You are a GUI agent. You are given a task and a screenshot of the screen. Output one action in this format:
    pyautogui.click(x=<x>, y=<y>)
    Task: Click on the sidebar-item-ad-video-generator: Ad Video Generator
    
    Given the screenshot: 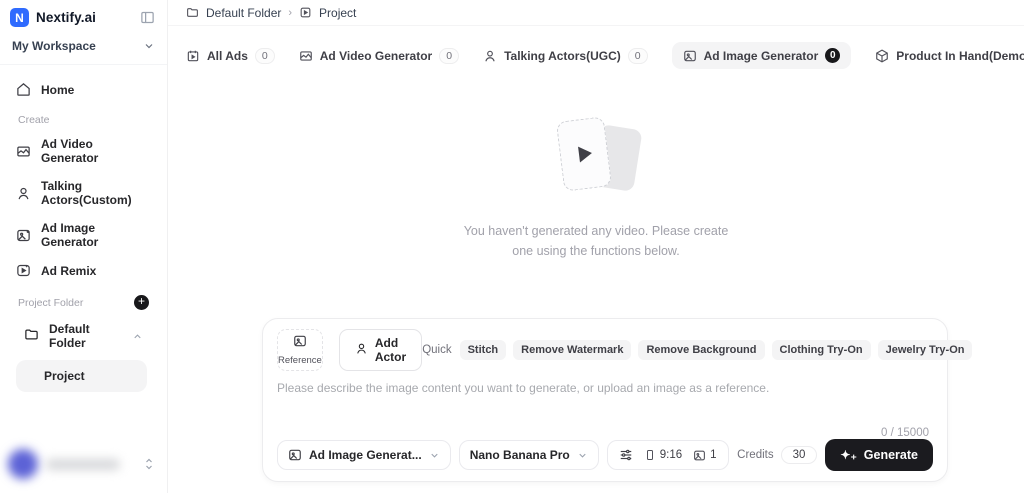 What is the action you would take?
    pyautogui.click(x=83, y=151)
    